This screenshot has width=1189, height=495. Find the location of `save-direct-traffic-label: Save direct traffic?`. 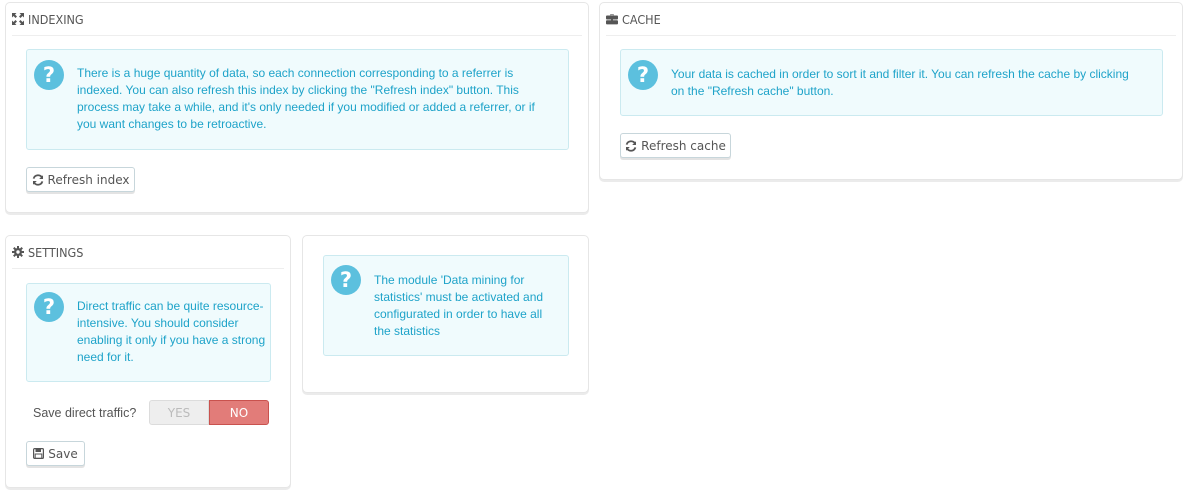

save-direct-traffic-label: Save direct traffic? is located at coordinates (85, 413).